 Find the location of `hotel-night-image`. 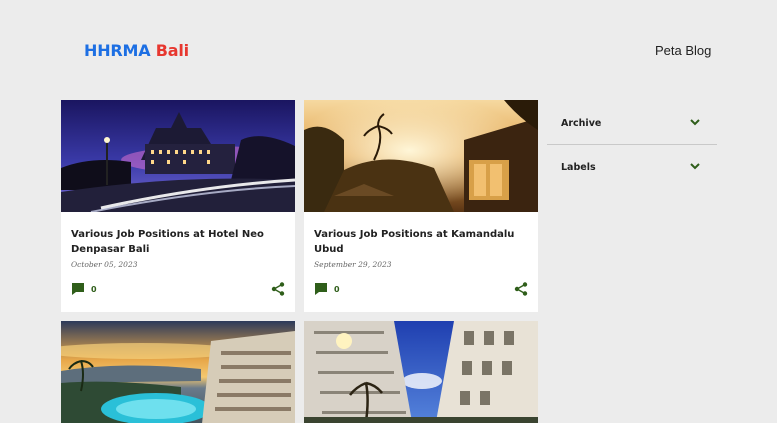

hotel-night-image is located at coordinates (178, 156).